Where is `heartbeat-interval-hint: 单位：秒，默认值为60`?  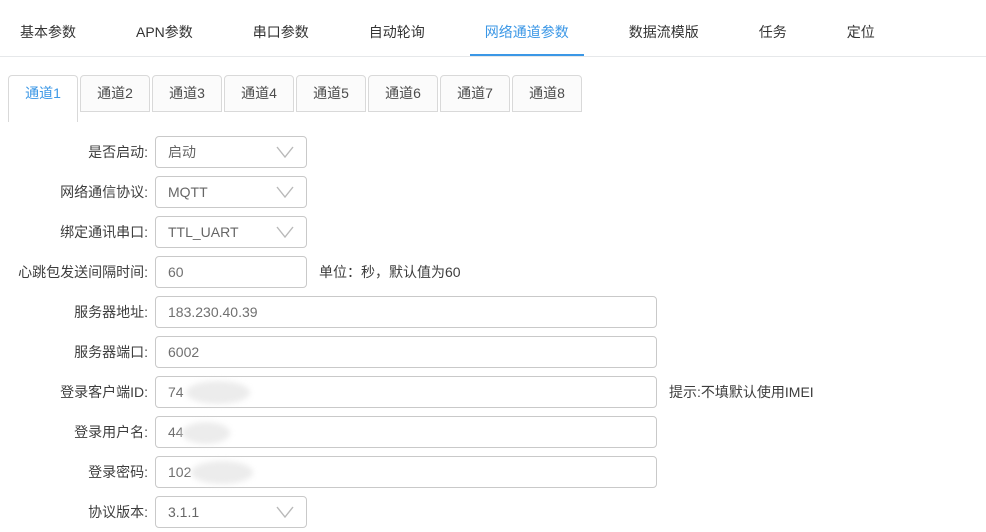
heartbeat-interval-hint: 单位：秒，默认值为60 is located at coordinates (390, 272).